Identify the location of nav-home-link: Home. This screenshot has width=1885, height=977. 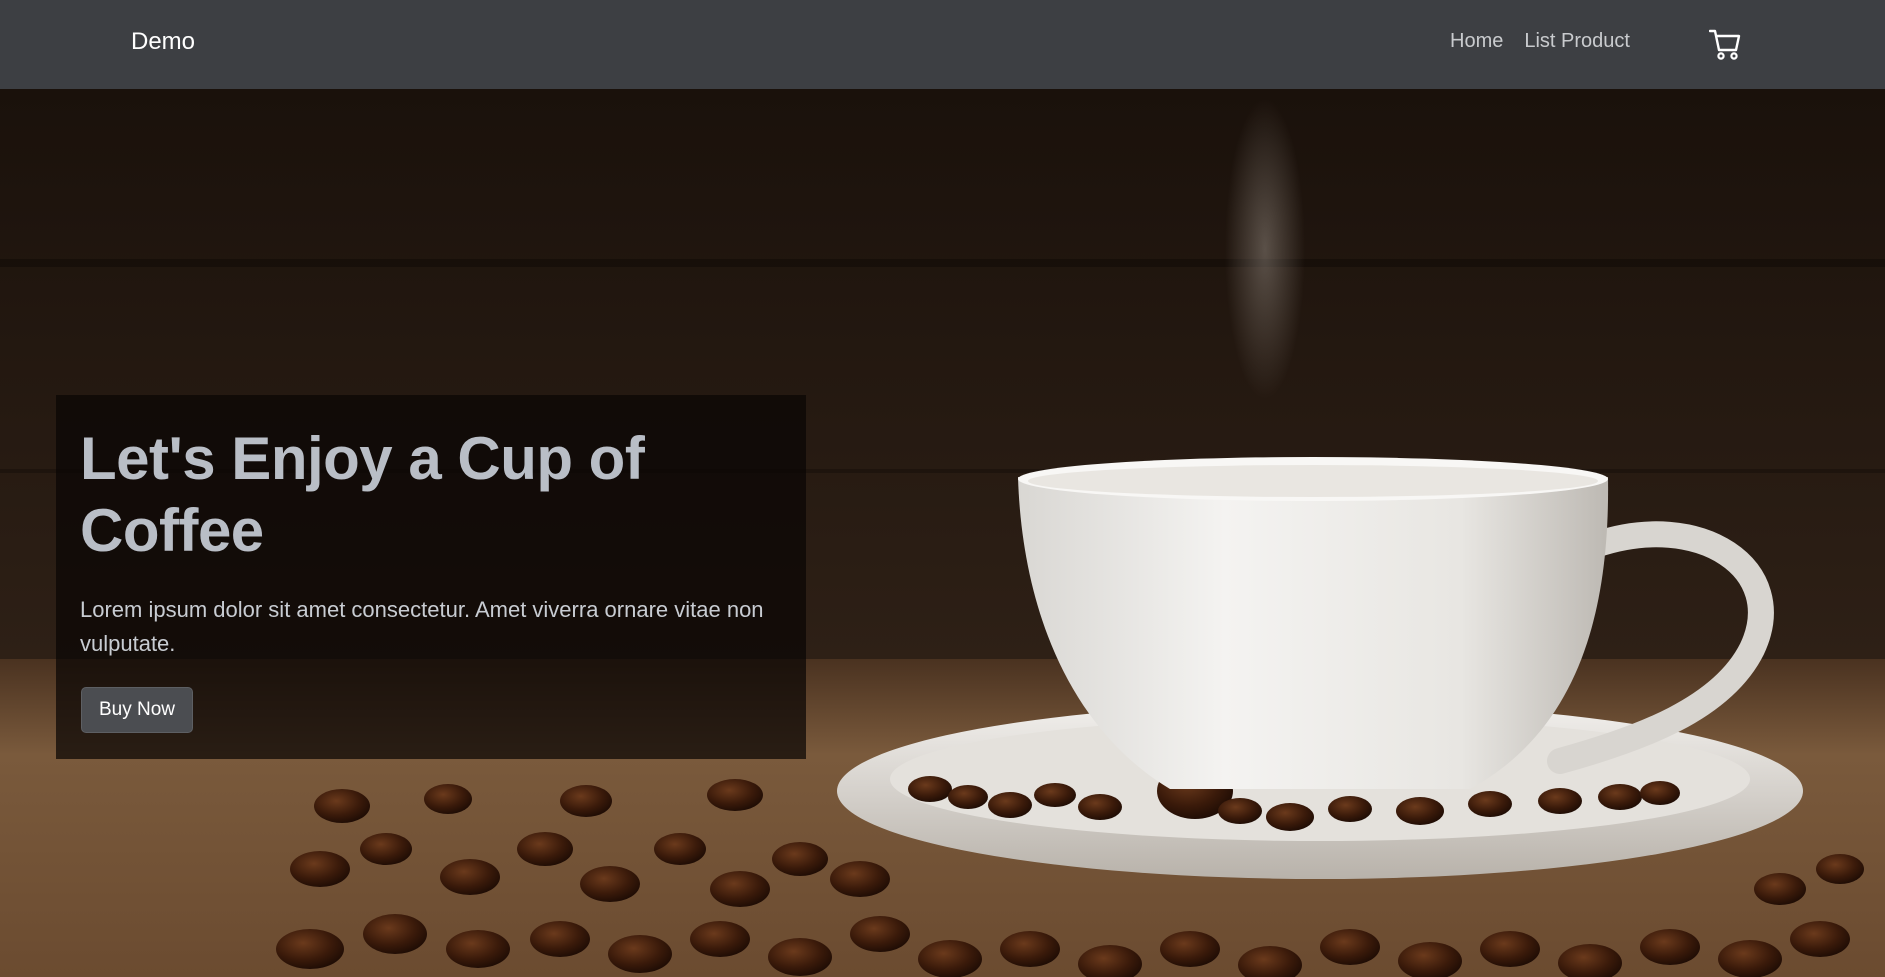
(1476, 41).